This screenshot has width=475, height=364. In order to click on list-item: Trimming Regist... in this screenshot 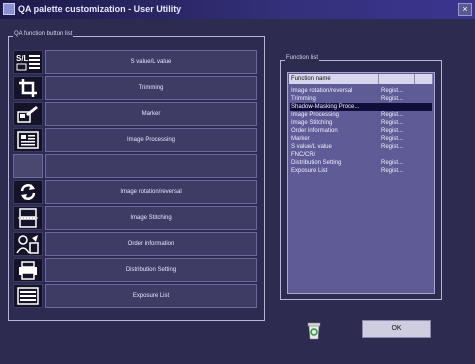, I will do `click(361, 99)`.